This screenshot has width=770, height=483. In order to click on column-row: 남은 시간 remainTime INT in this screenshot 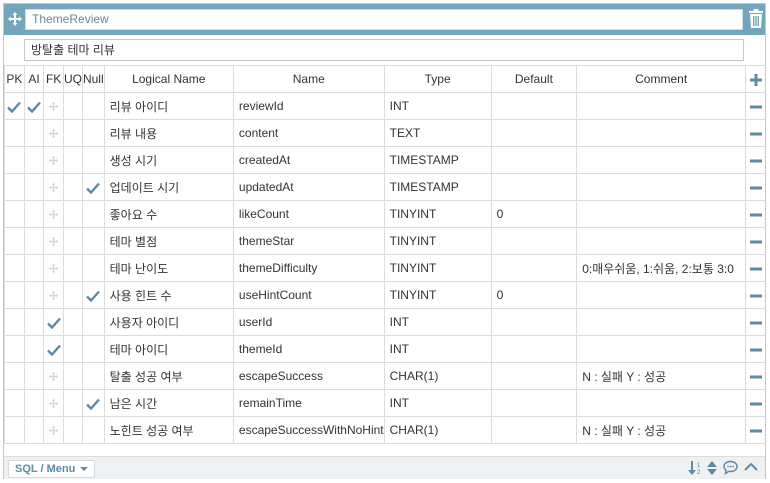, I will do `click(384, 403)`.